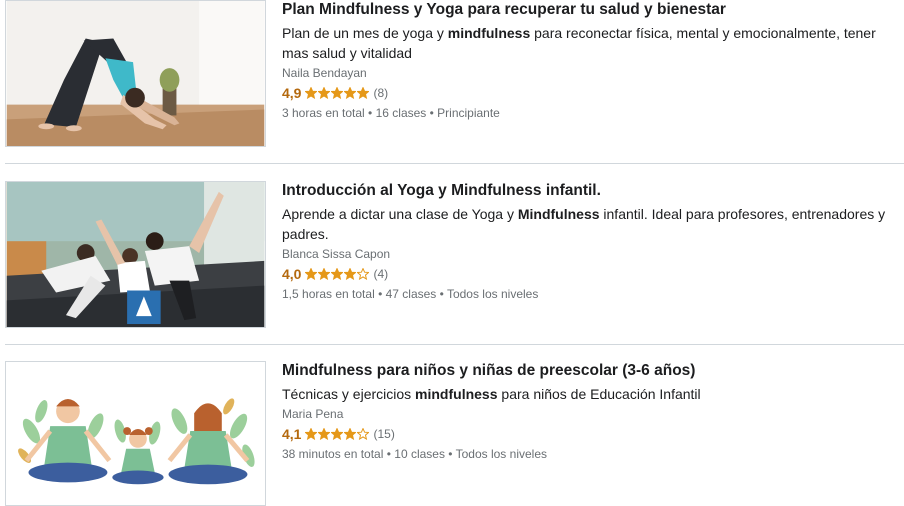  I want to click on meditating-family-illustration, so click(135, 433).